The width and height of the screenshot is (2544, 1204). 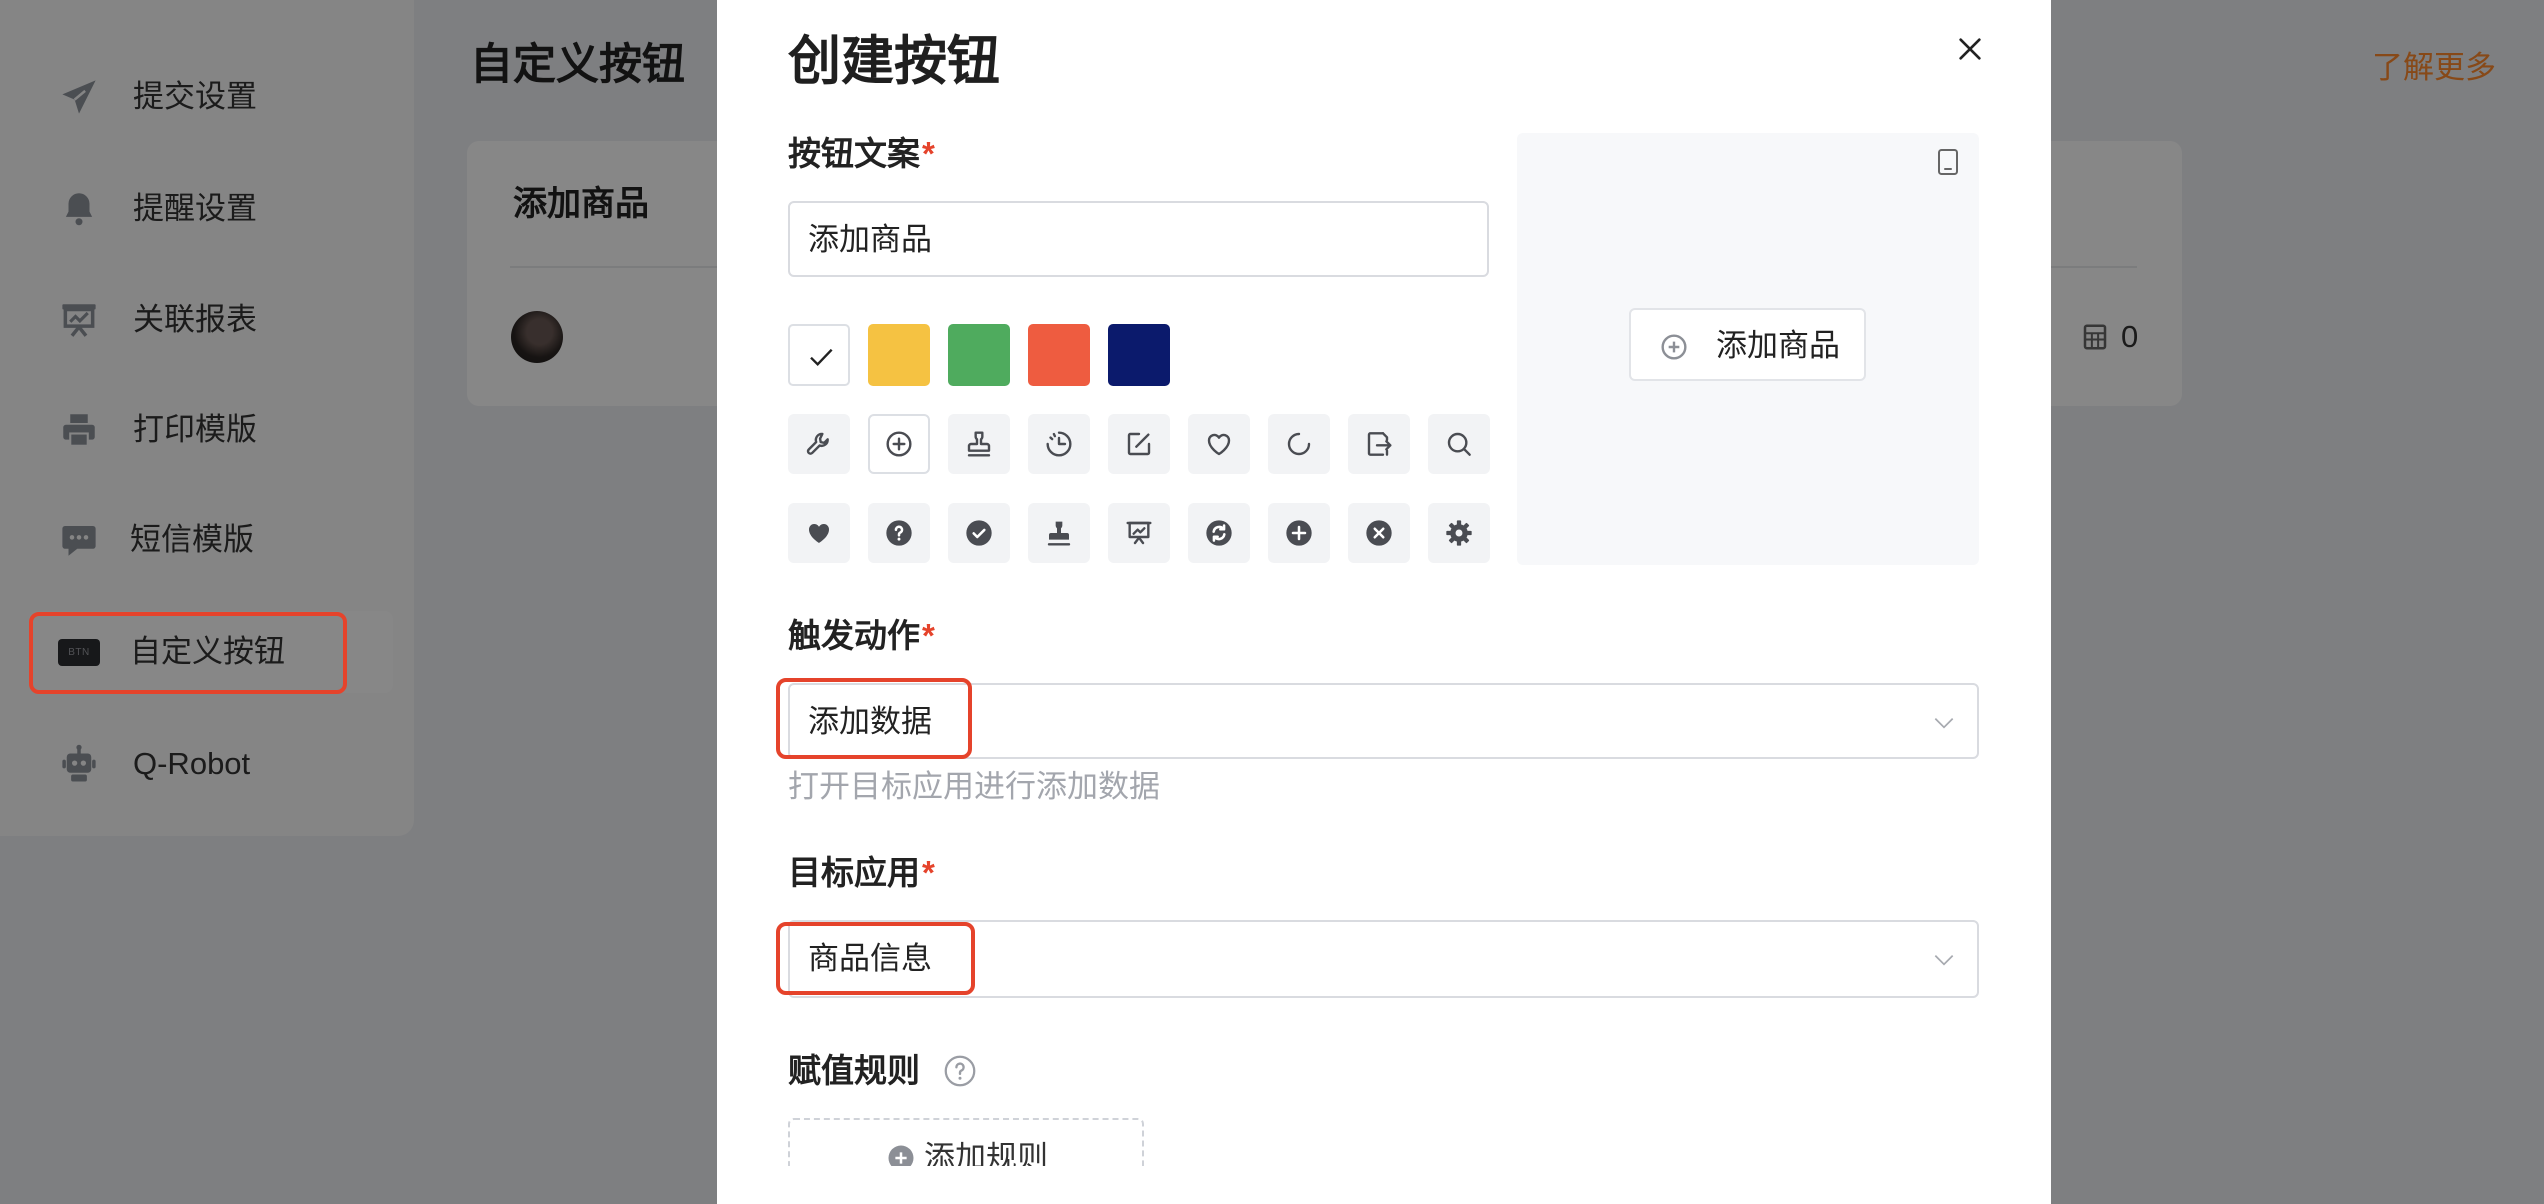 I want to click on export-icon, so click(x=1379, y=444).